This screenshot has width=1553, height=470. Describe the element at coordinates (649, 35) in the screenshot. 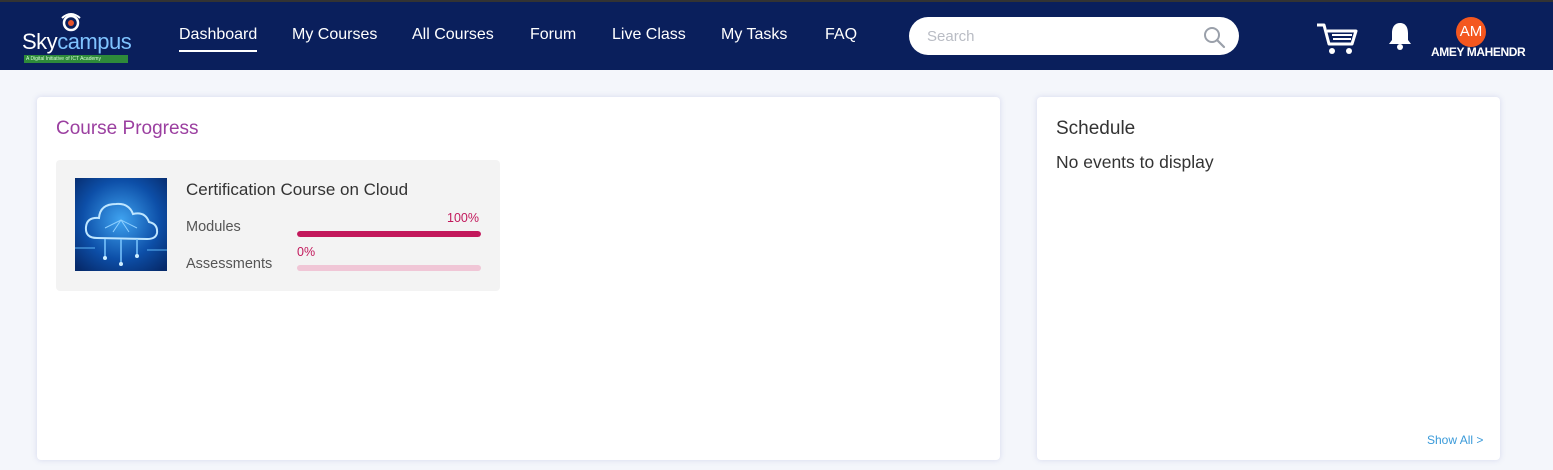

I see `nav-live-class: Live Class` at that location.